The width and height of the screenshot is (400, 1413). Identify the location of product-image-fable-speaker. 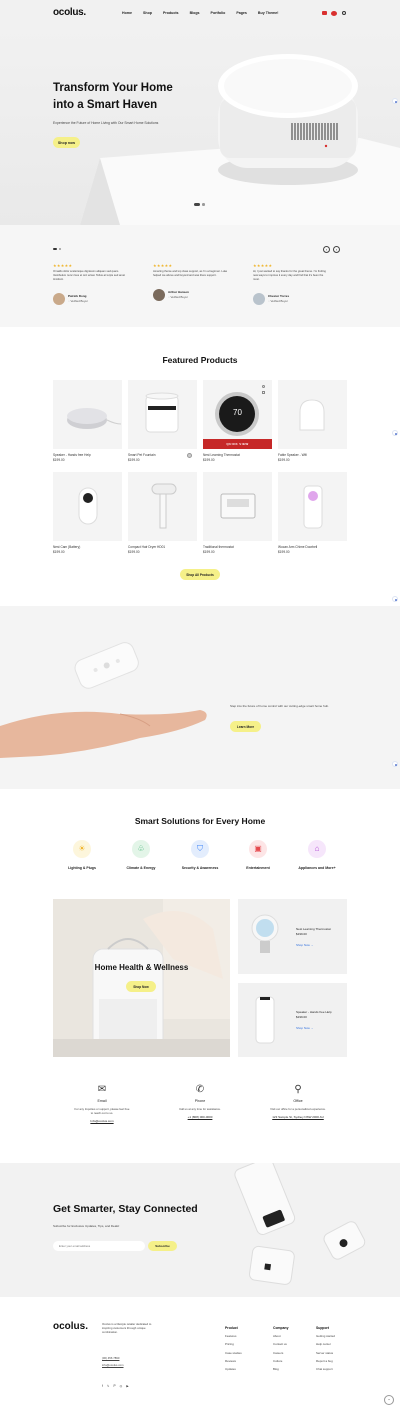
(312, 414).